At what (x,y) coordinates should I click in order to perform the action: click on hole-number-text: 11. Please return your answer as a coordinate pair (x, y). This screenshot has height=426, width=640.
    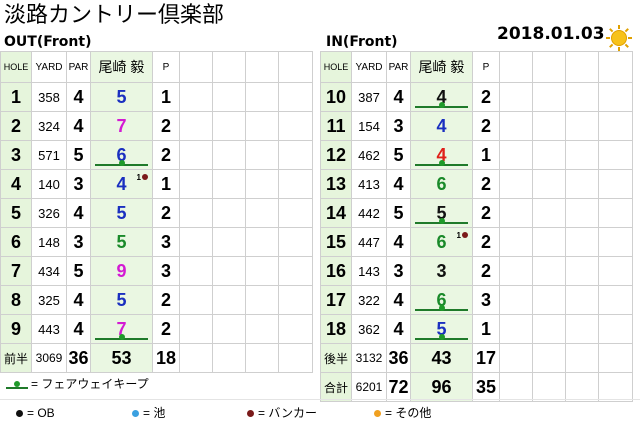
    Looking at the image, I should click on (336, 125).